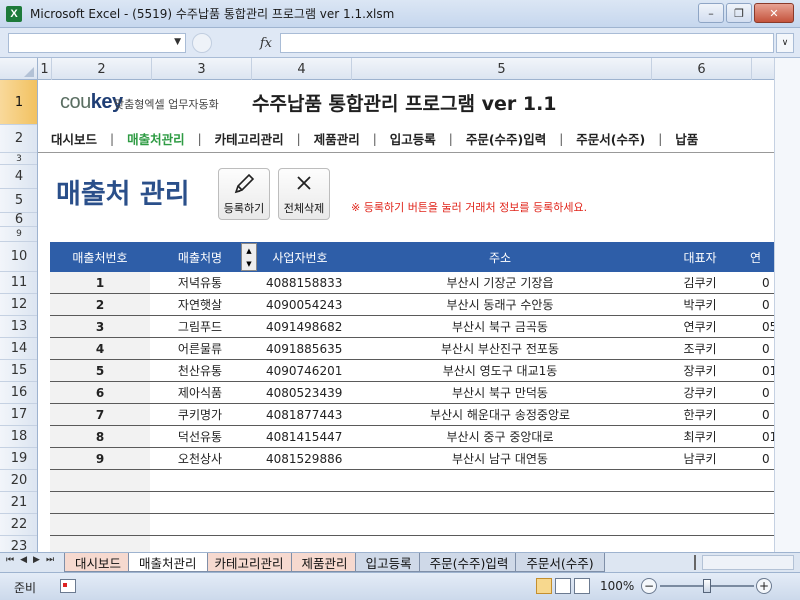 The height and width of the screenshot is (600, 800). I want to click on row-header: 22, so click(18, 525).